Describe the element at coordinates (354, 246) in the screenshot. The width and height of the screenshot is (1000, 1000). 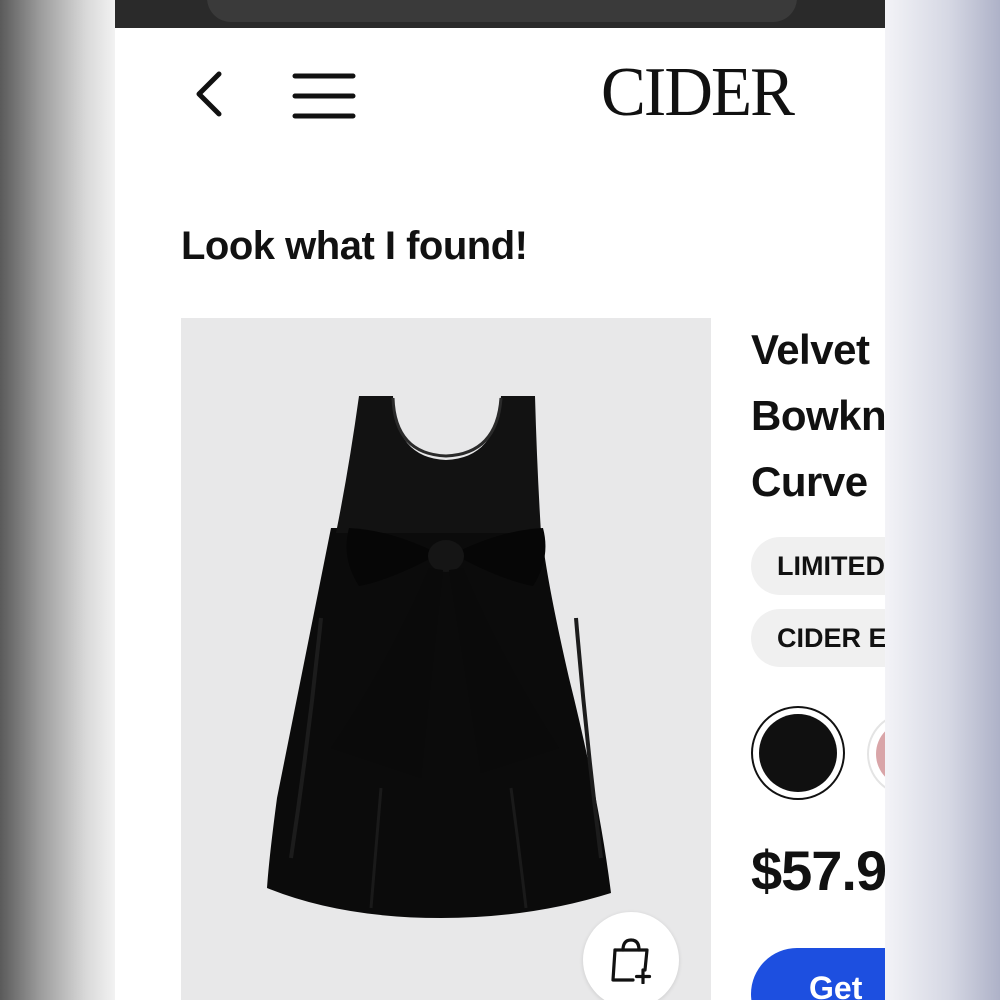
I see `page-heading: Look what I found!` at that location.